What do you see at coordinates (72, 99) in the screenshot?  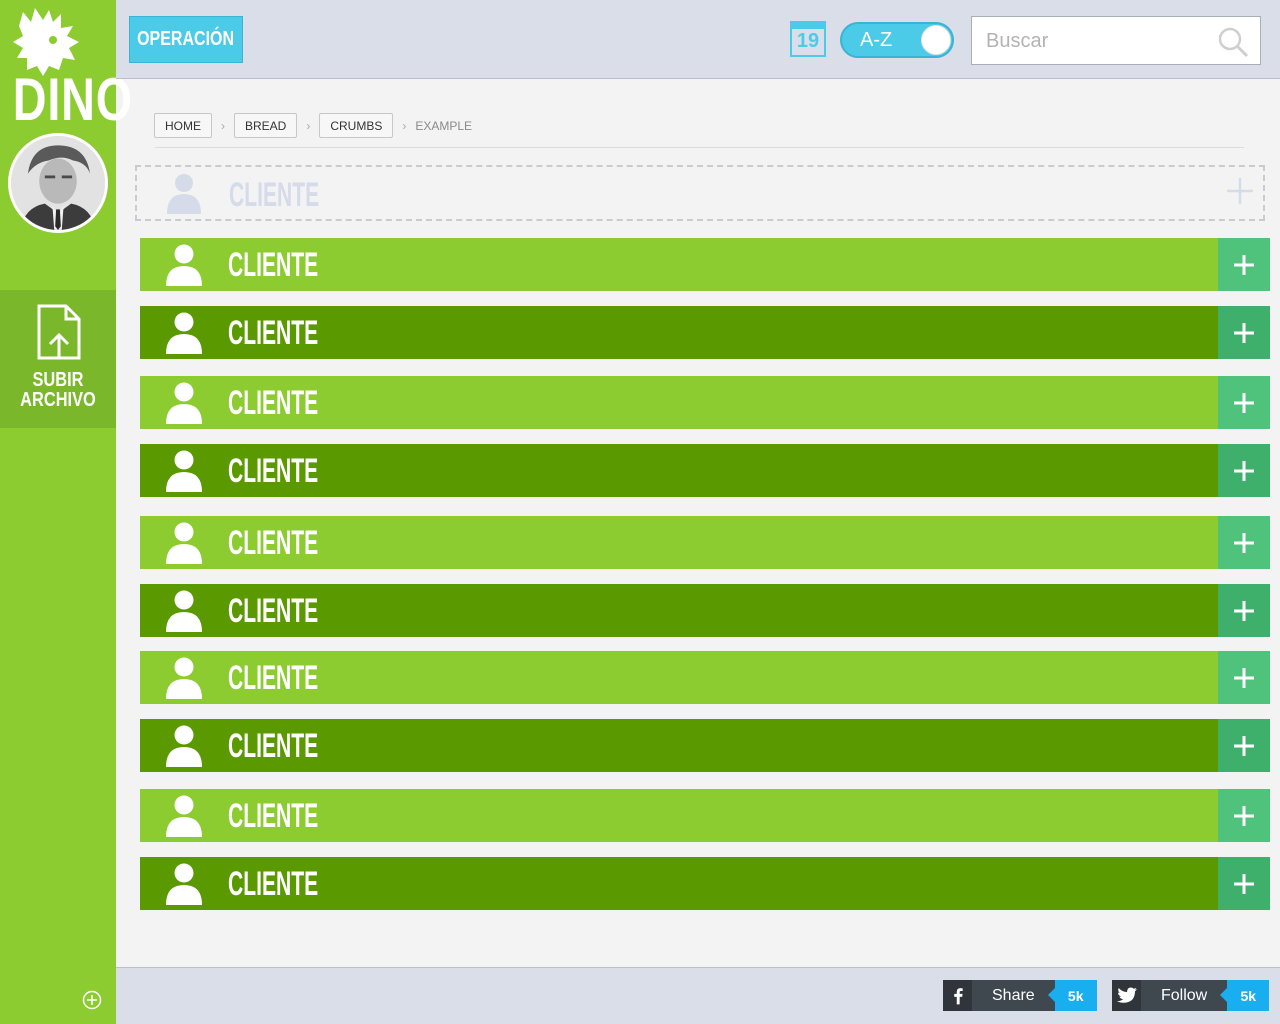 I see `logo-text: DINO` at bounding box center [72, 99].